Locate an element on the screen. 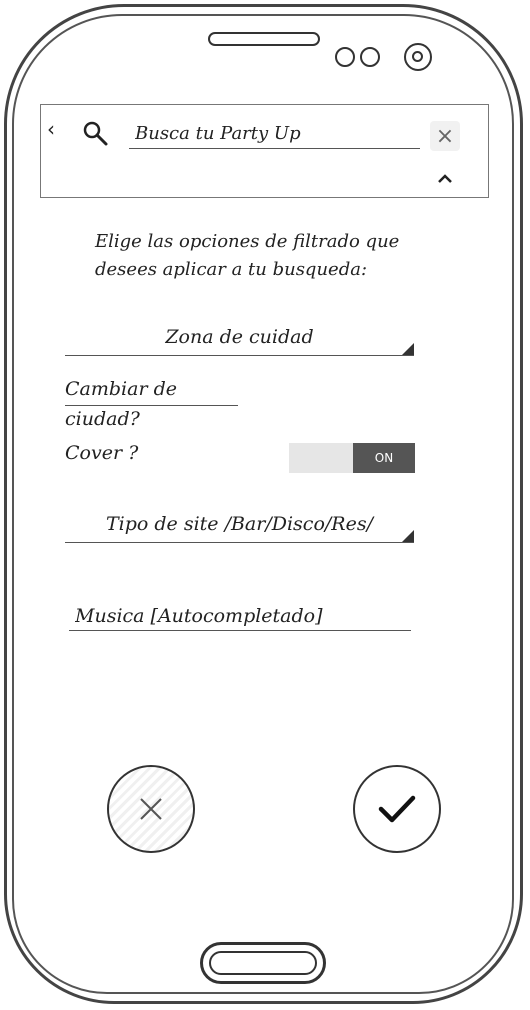 This screenshot has width=530, height=1010. close-icon: × is located at coordinates (445, 136).